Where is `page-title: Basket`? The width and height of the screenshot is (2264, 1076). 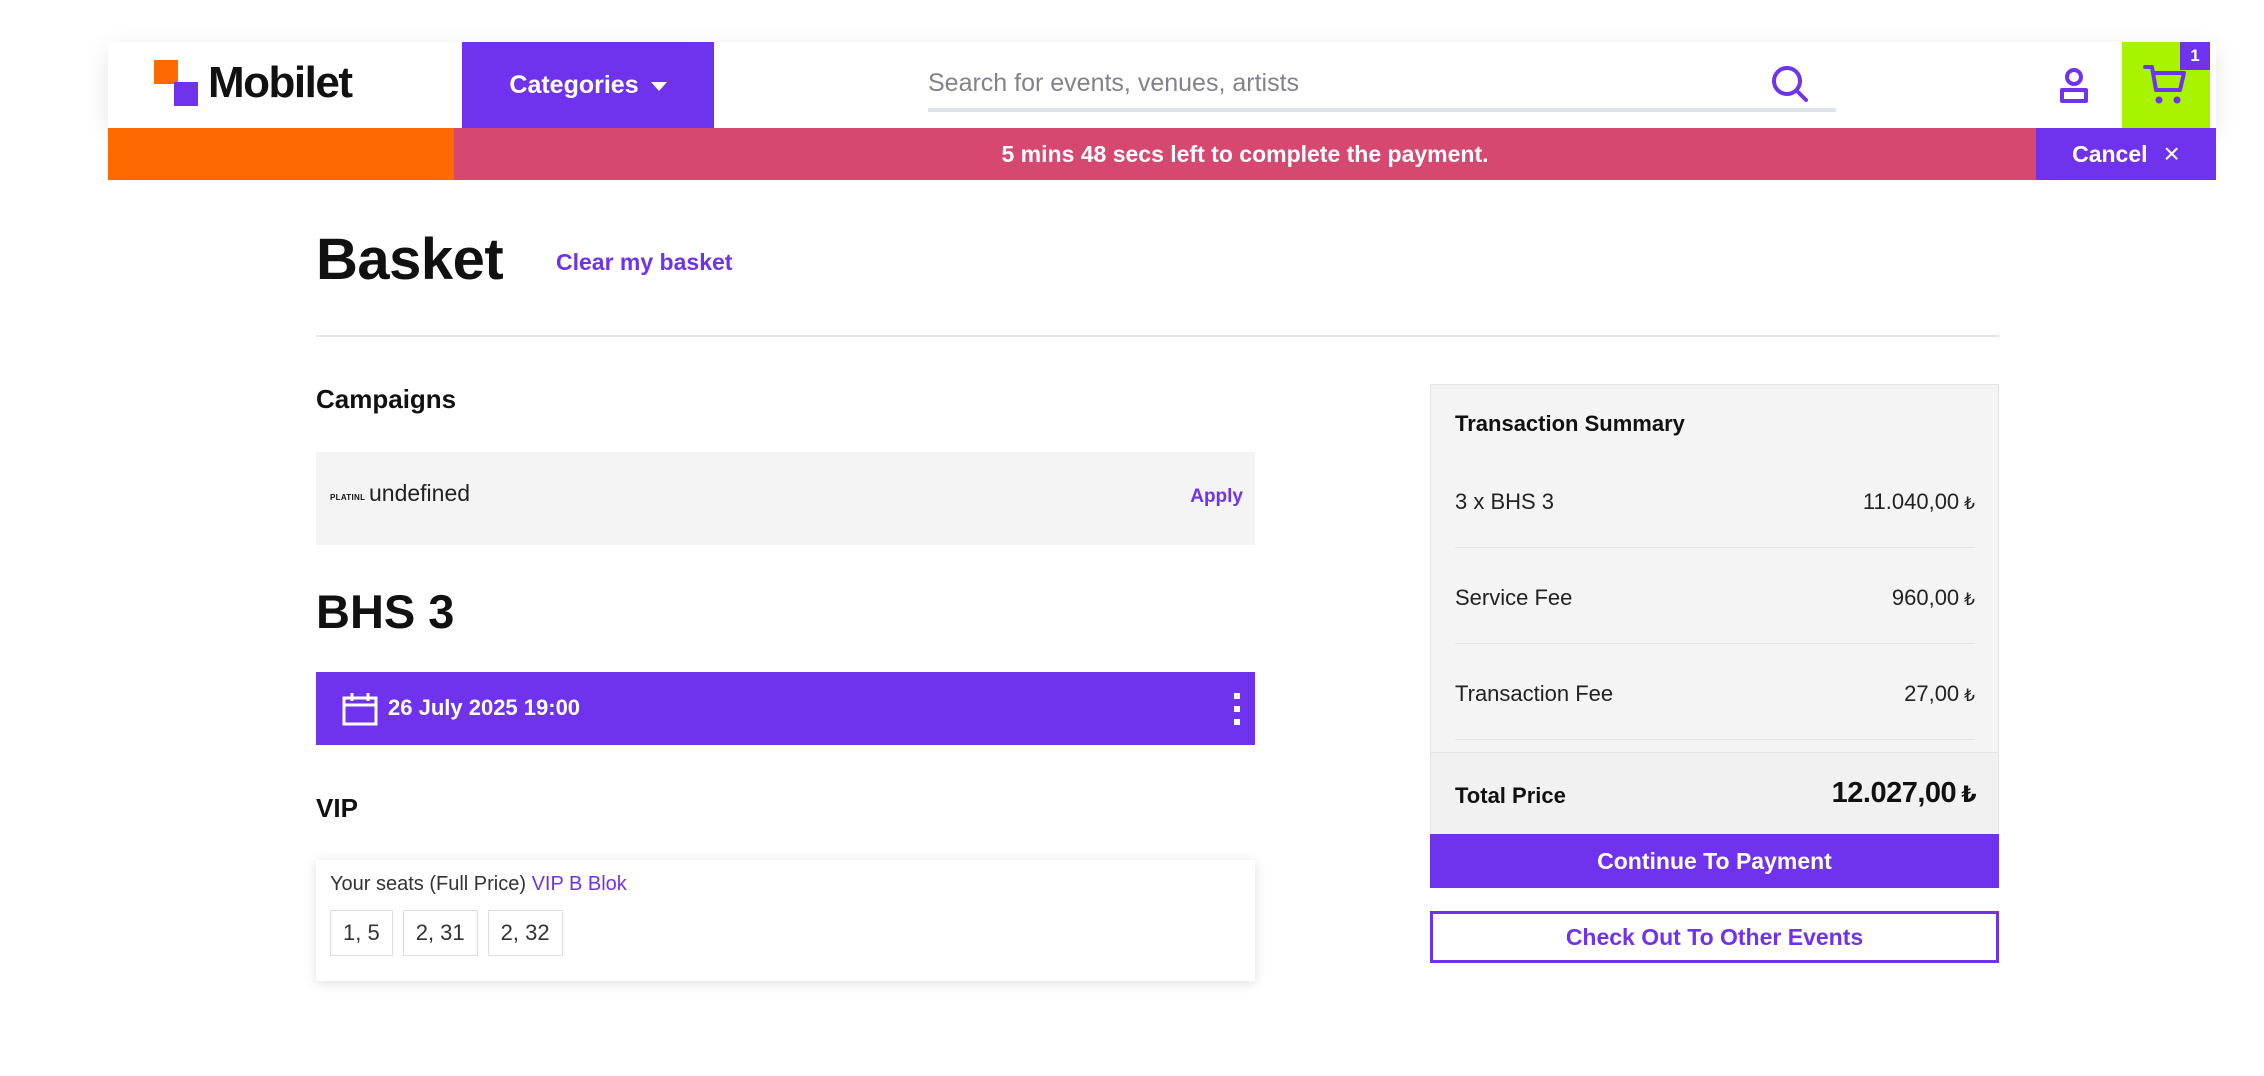
page-title: Basket is located at coordinates (410, 259).